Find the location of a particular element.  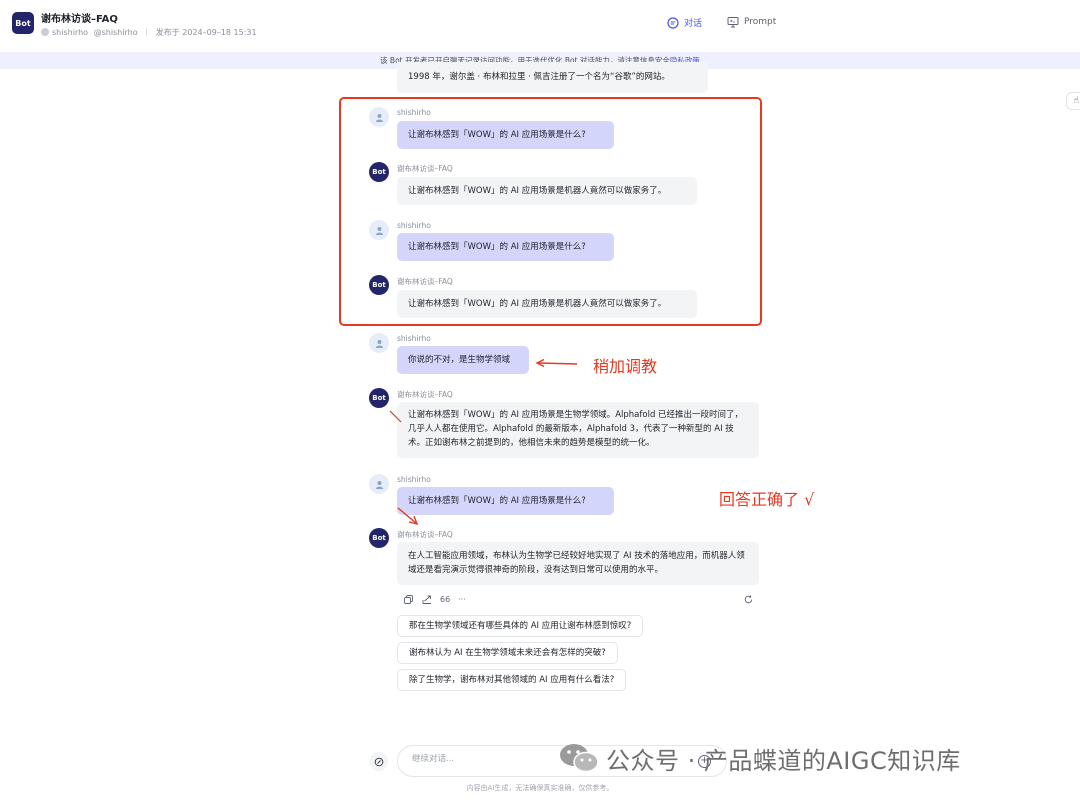

ai-disclaimer: 内容由AI生成，无法确保真实准确，仅供参考。 is located at coordinates (540, 788).